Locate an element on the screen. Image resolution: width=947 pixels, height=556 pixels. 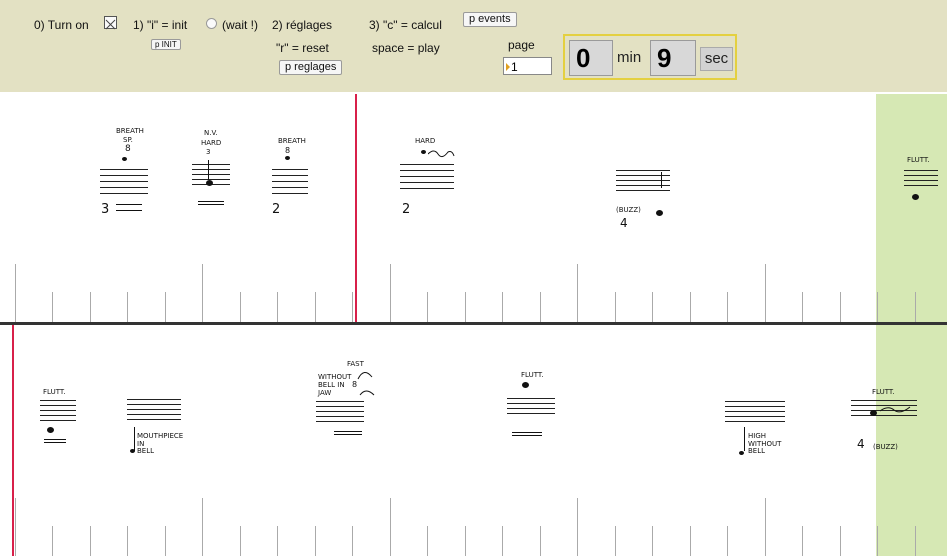
init-button: p INIT is located at coordinates (166, 44).